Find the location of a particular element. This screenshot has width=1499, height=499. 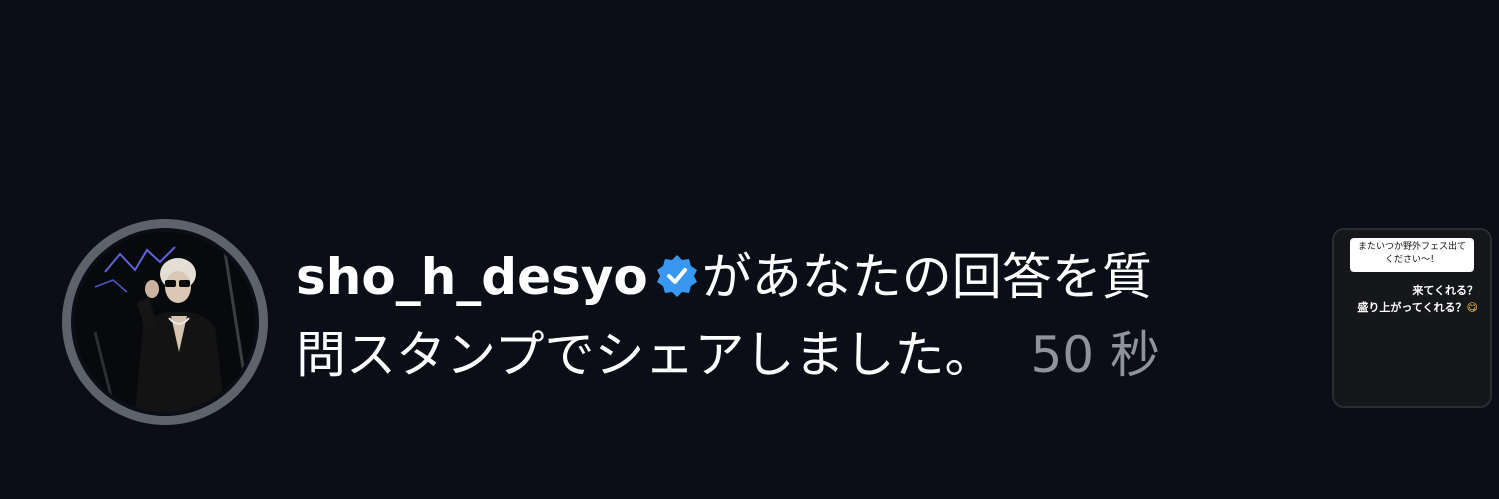

story-ring is located at coordinates (165, 322).